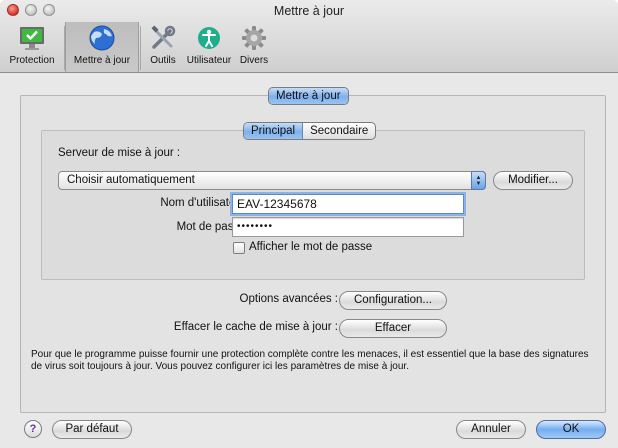 The width and height of the screenshot is (618, 448). Describe the element at coordinates (255, 327) in the screenshot. I see `clear-cache-label: Effacer le cache de mise à jour :` at that location.